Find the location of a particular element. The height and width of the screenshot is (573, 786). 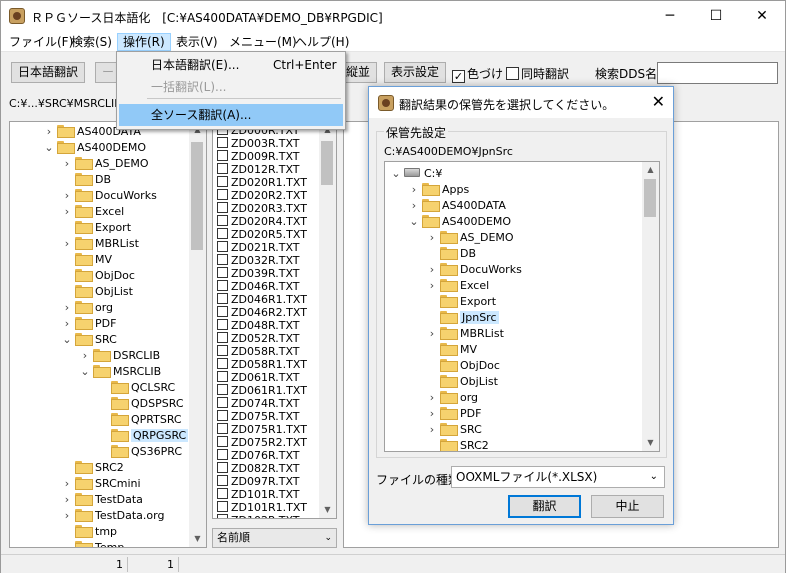

dialog-folder-item: › PDF is located at coordinates (454, 414).